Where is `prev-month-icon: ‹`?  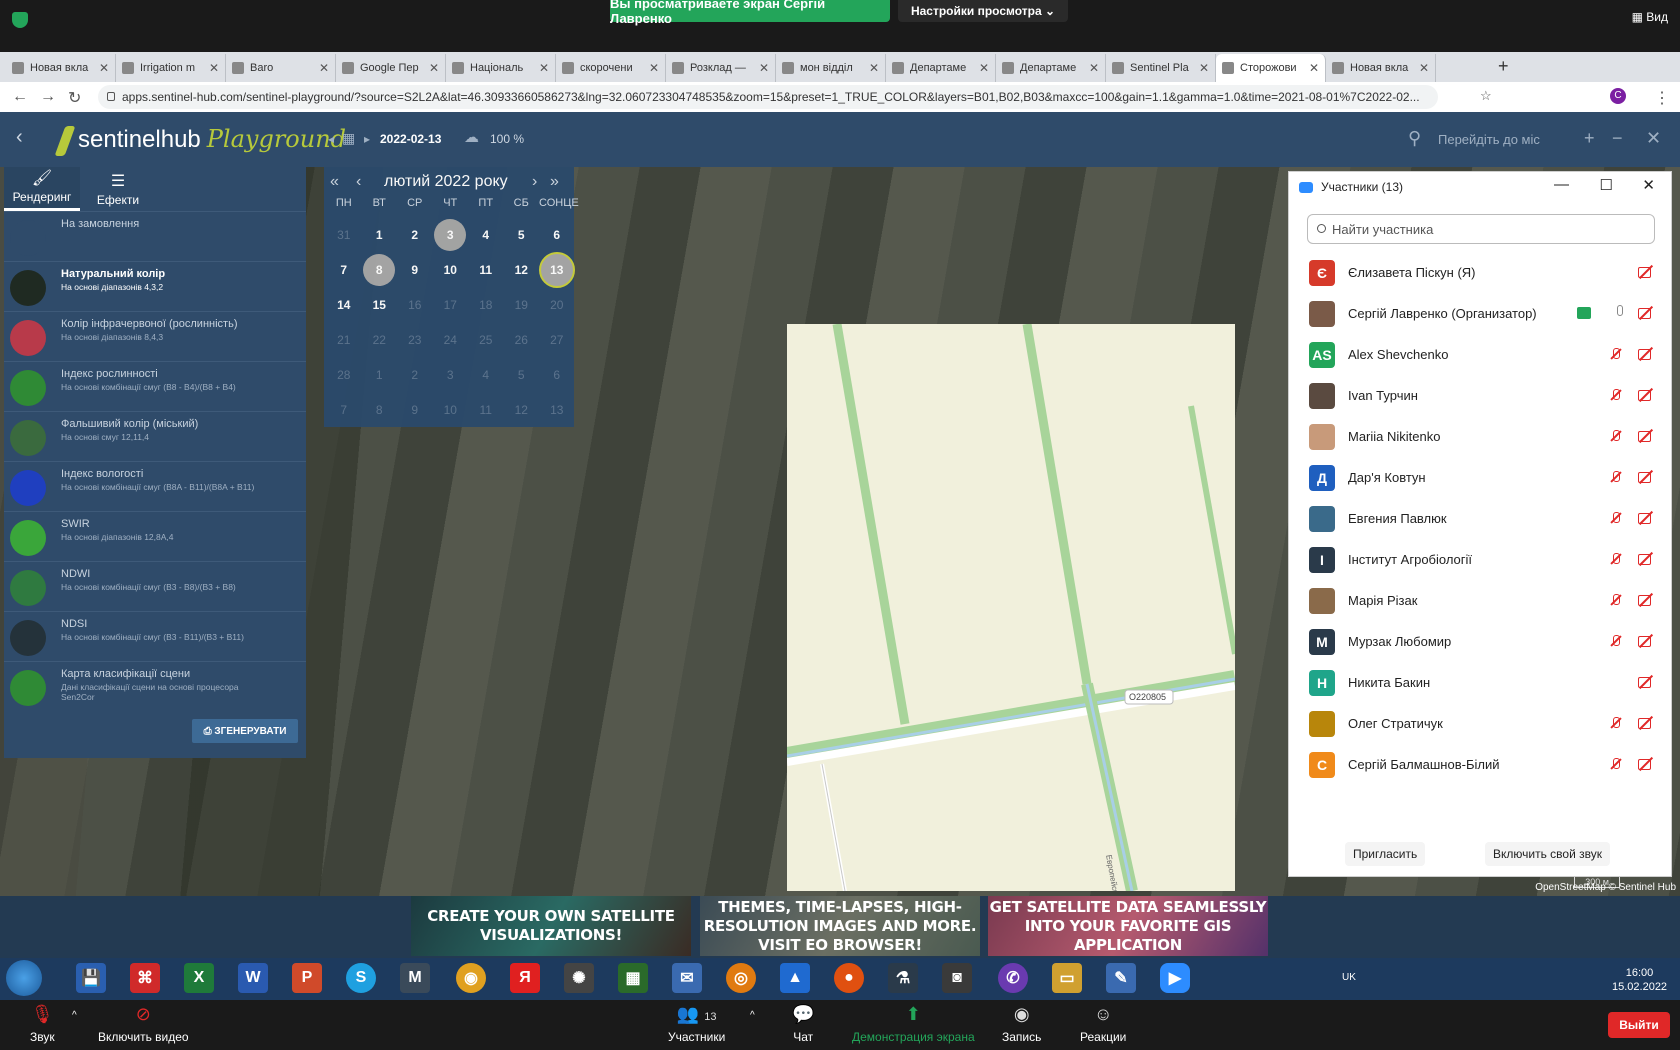 prev-month-icon: ‹ is located at coordinates (358, 182).